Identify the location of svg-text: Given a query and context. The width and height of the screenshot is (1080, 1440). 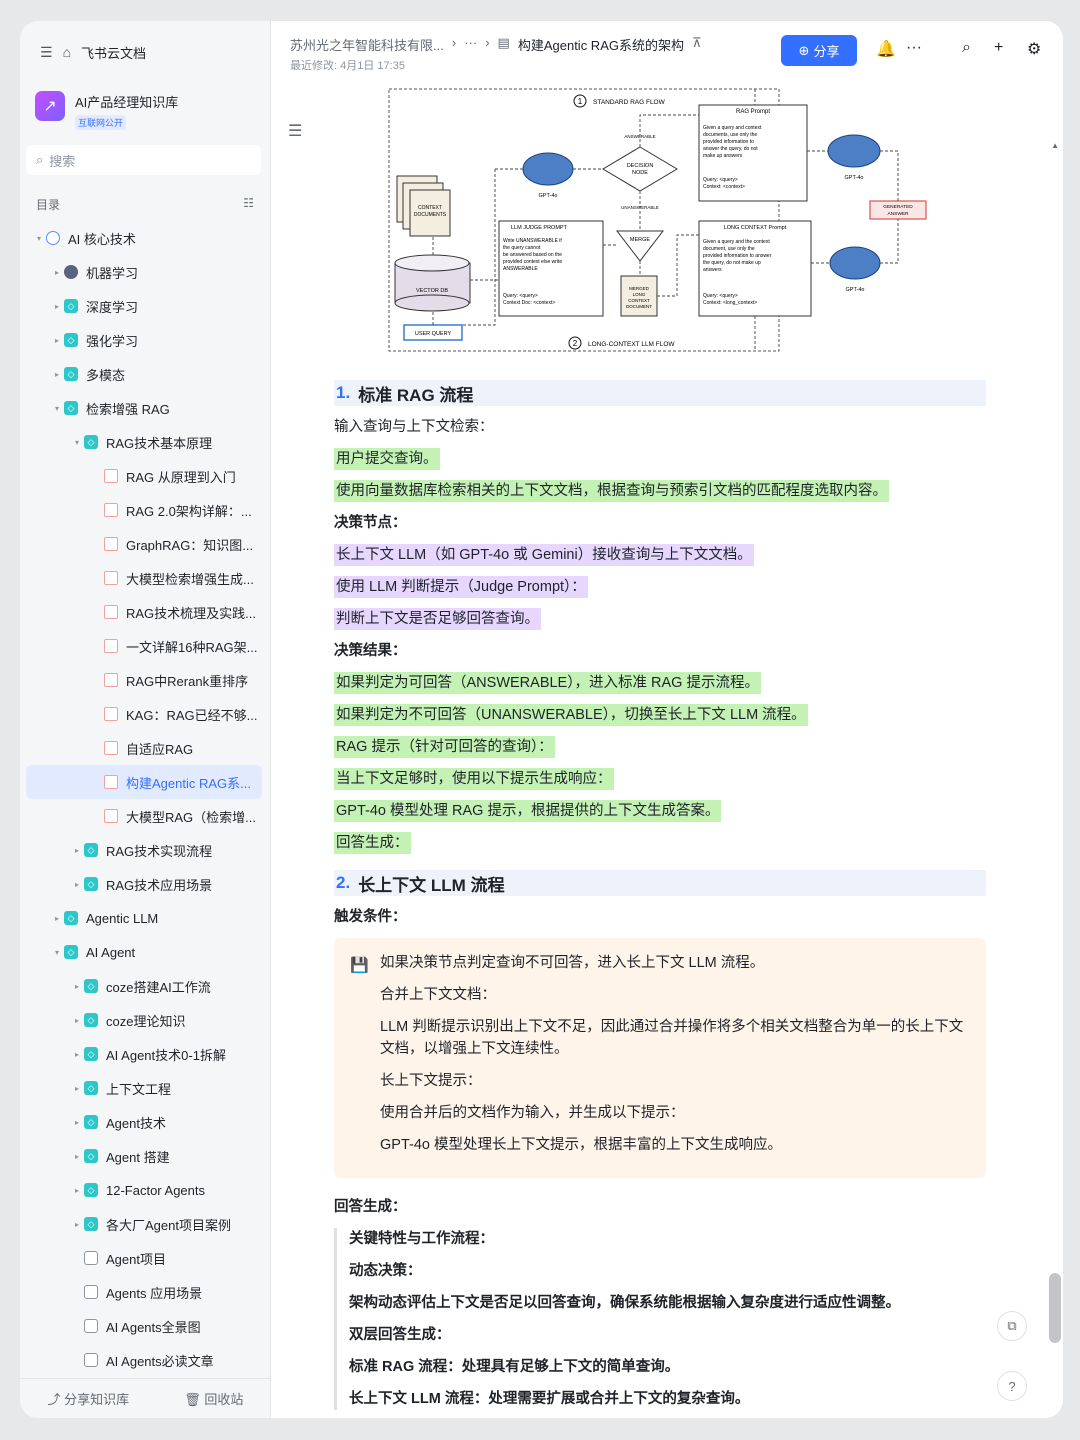
(732, 128).